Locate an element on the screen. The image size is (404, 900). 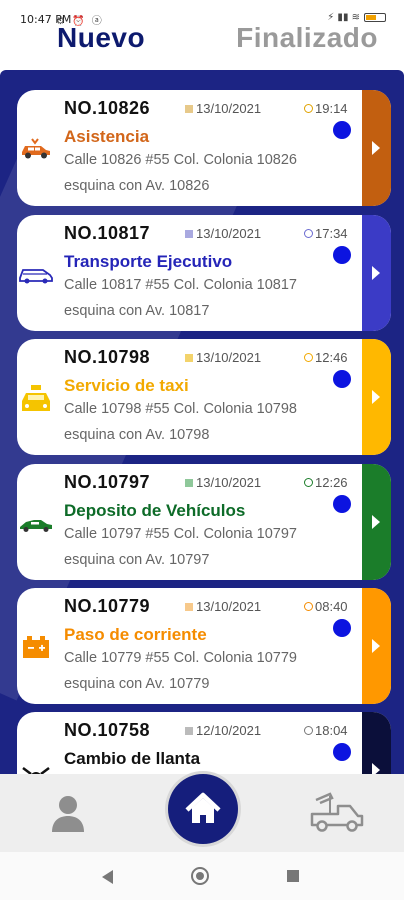
order-number: NO.10797 is located at coordinates (107, 482).